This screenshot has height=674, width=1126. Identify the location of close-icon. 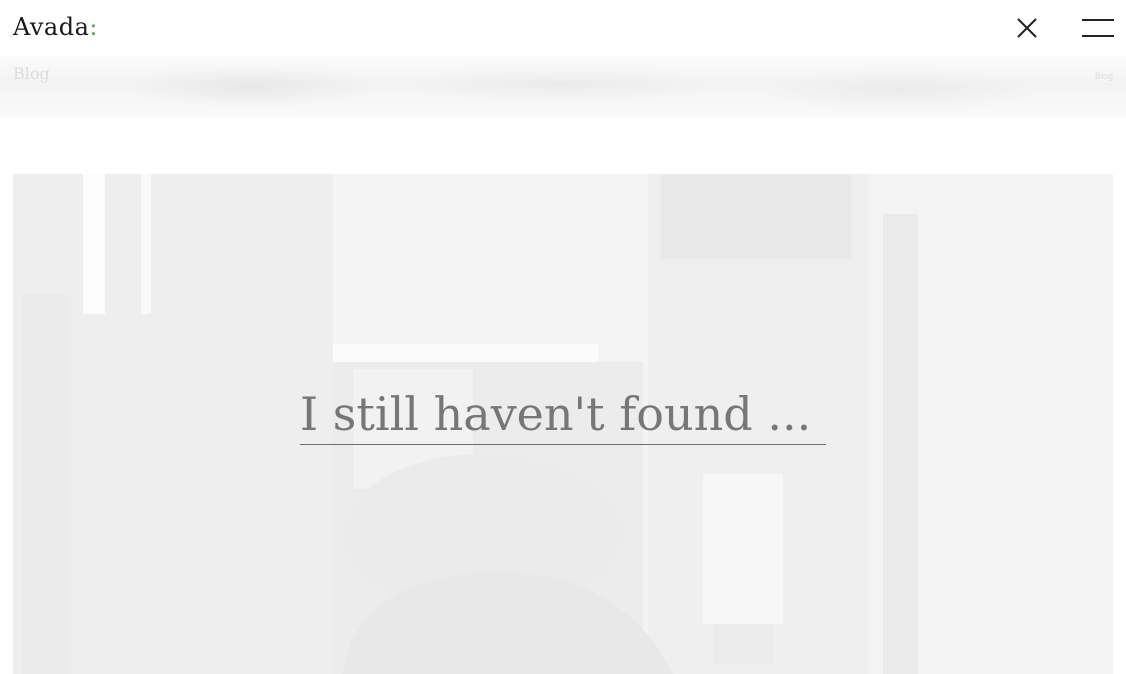
(1027, 28).